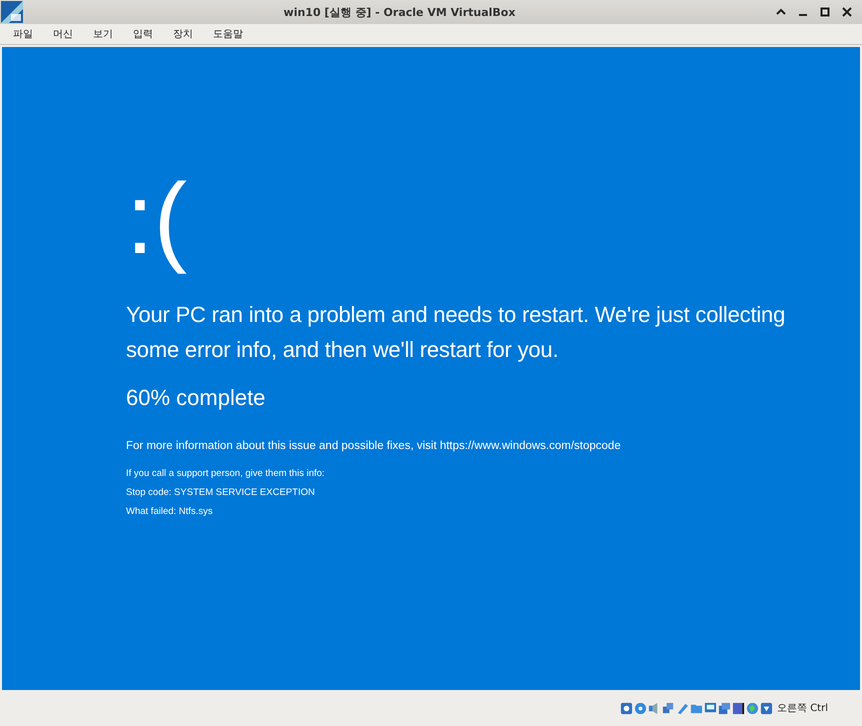 This screenshot has height=726, width=862. What do you see at coordinates (23, 34) in the screenshot?
I see `menu-item: 파일` at bounding box center [23, 34].